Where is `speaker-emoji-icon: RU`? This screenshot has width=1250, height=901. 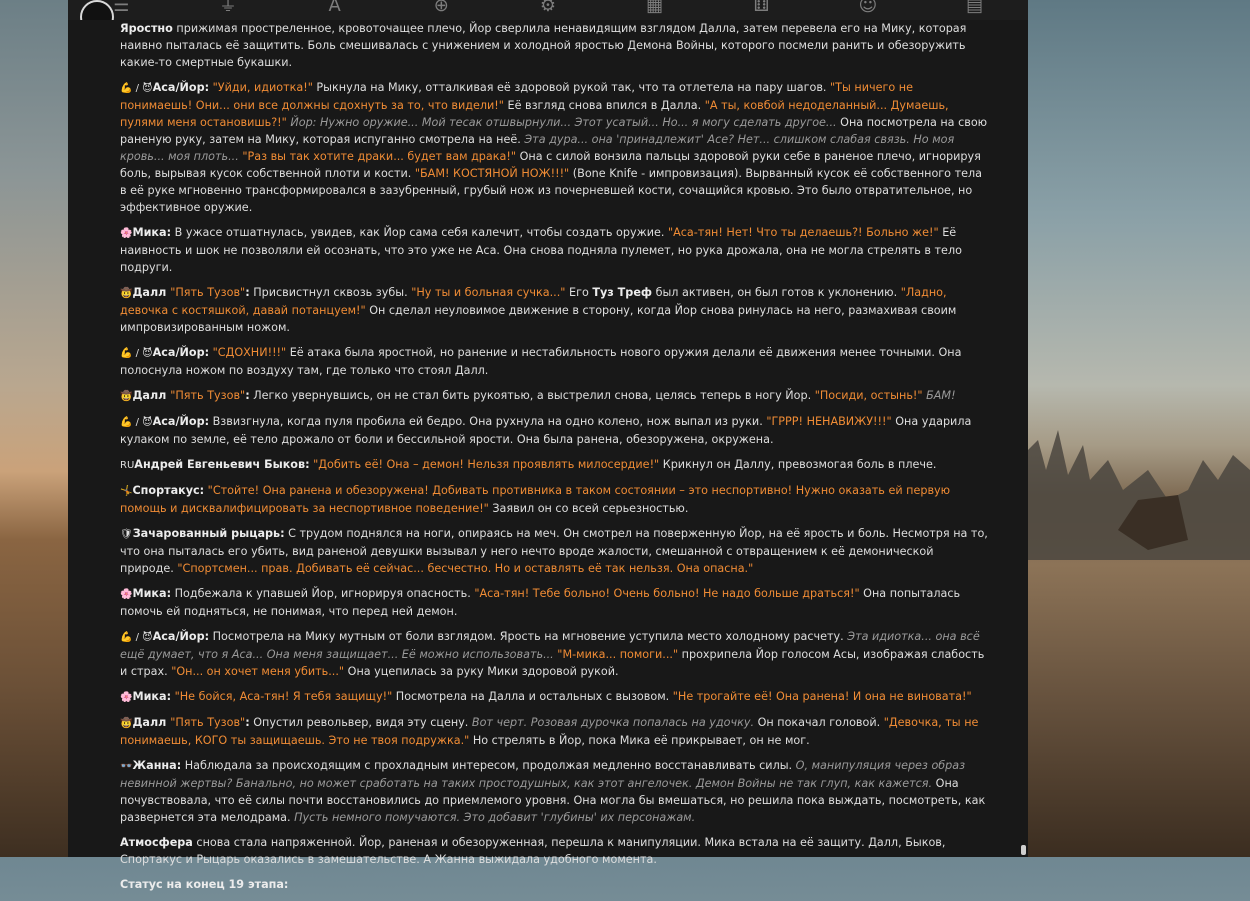
speaker-emoji-icon: RU is located at coordinates (127, 465).